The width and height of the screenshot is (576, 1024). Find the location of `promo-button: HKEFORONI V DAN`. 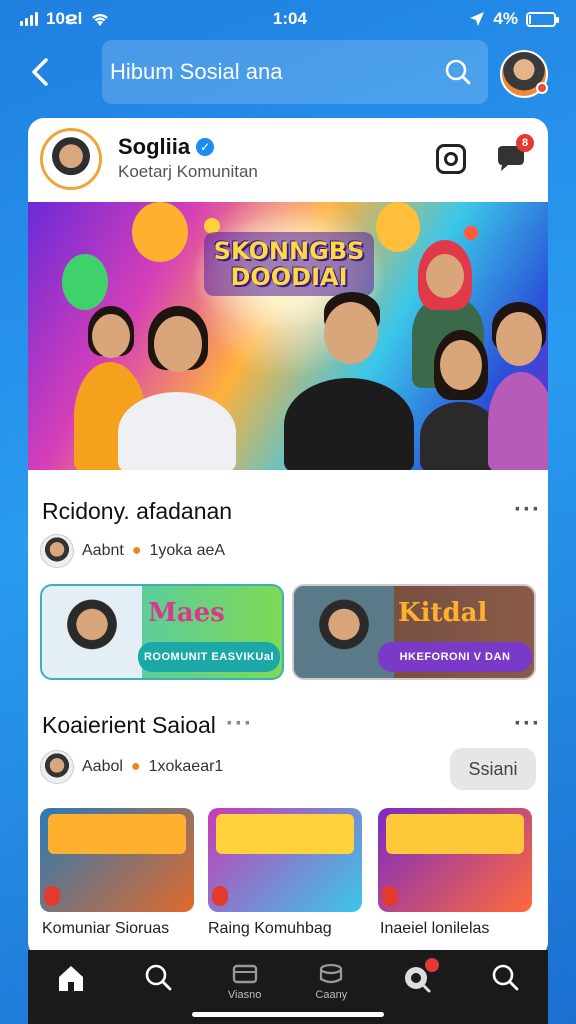

promo-button: HKEFORONI V DAN is located at coordinates (455, 657).